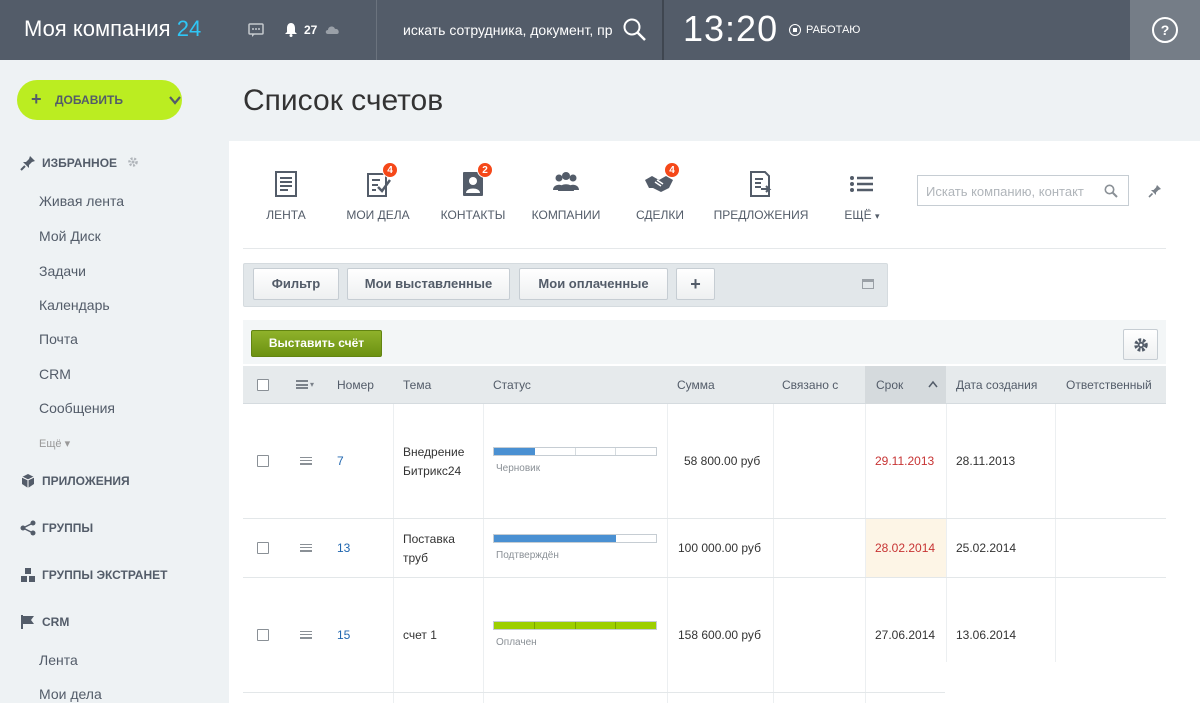 This screenshot has height=703, width=1200. I want to click on sidebar-section-label: ИЗБРАННОЕ, so click(80, 163).